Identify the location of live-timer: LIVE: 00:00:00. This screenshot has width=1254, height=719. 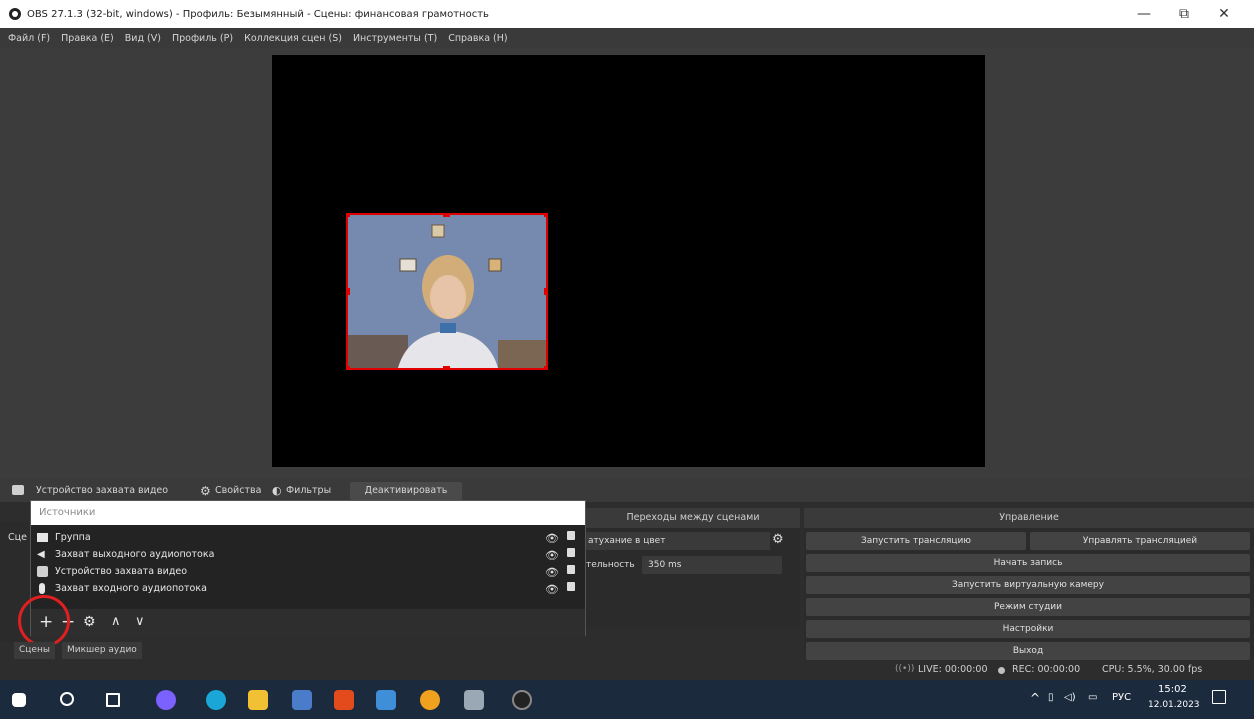
(953, 669).